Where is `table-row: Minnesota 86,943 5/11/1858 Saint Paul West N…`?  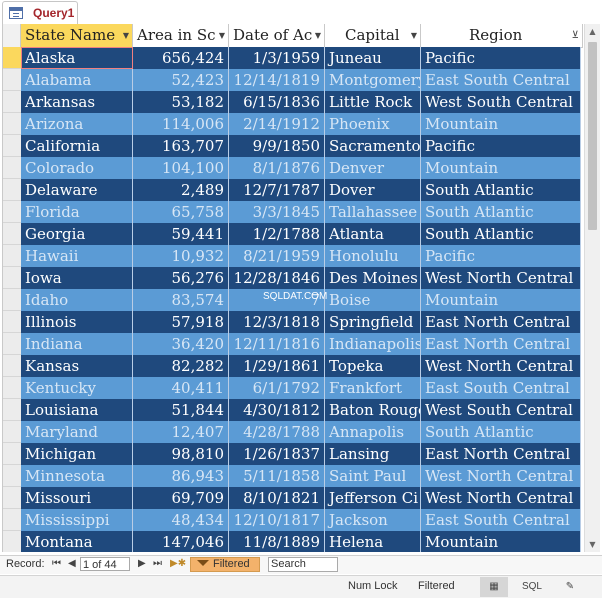
table-row: Minnesota 86,943 5/11/1858 Saint Paul West N… is located at coordinates (301, 476).